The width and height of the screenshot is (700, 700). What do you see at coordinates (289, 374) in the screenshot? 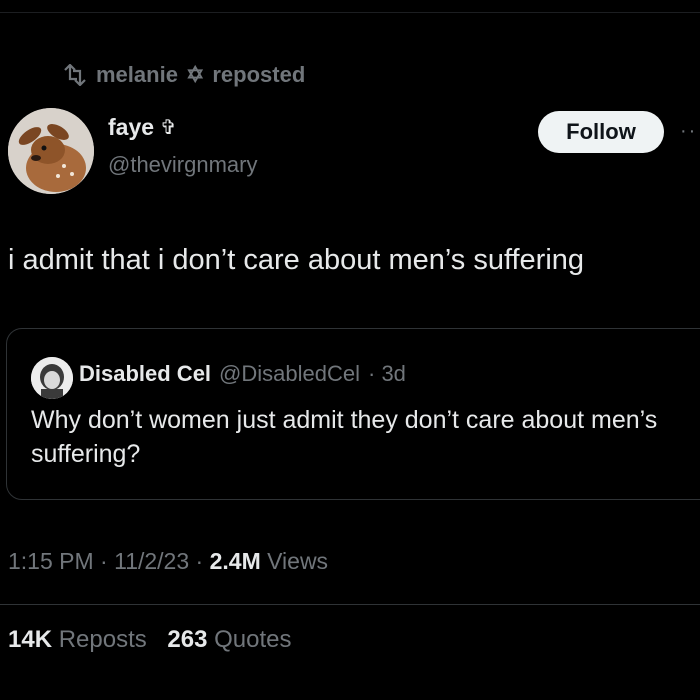
I see `quoted-author-handle: @DisabledCel` at bounding box center [289, 374].